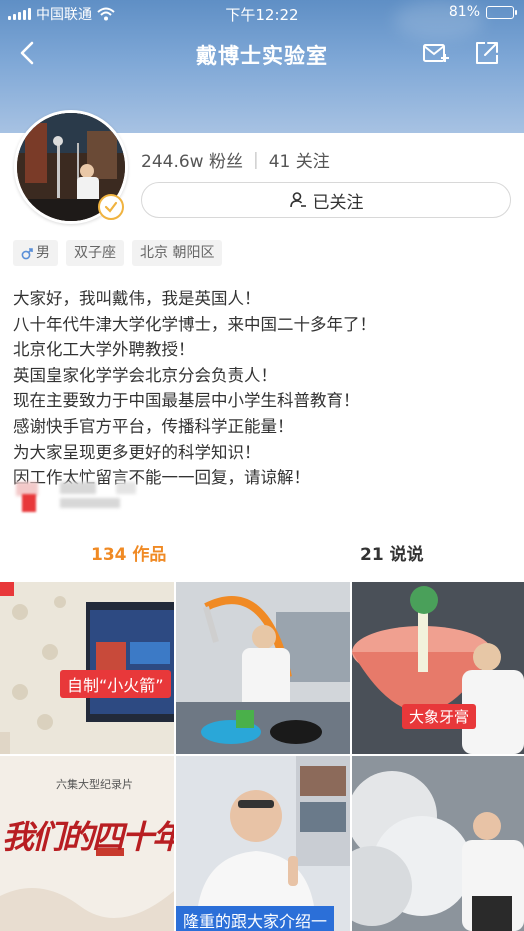 The height and width of the screenshot is (931, 524). I want to click on fans-count: 244.6w 粉丝, so click(192, 159).